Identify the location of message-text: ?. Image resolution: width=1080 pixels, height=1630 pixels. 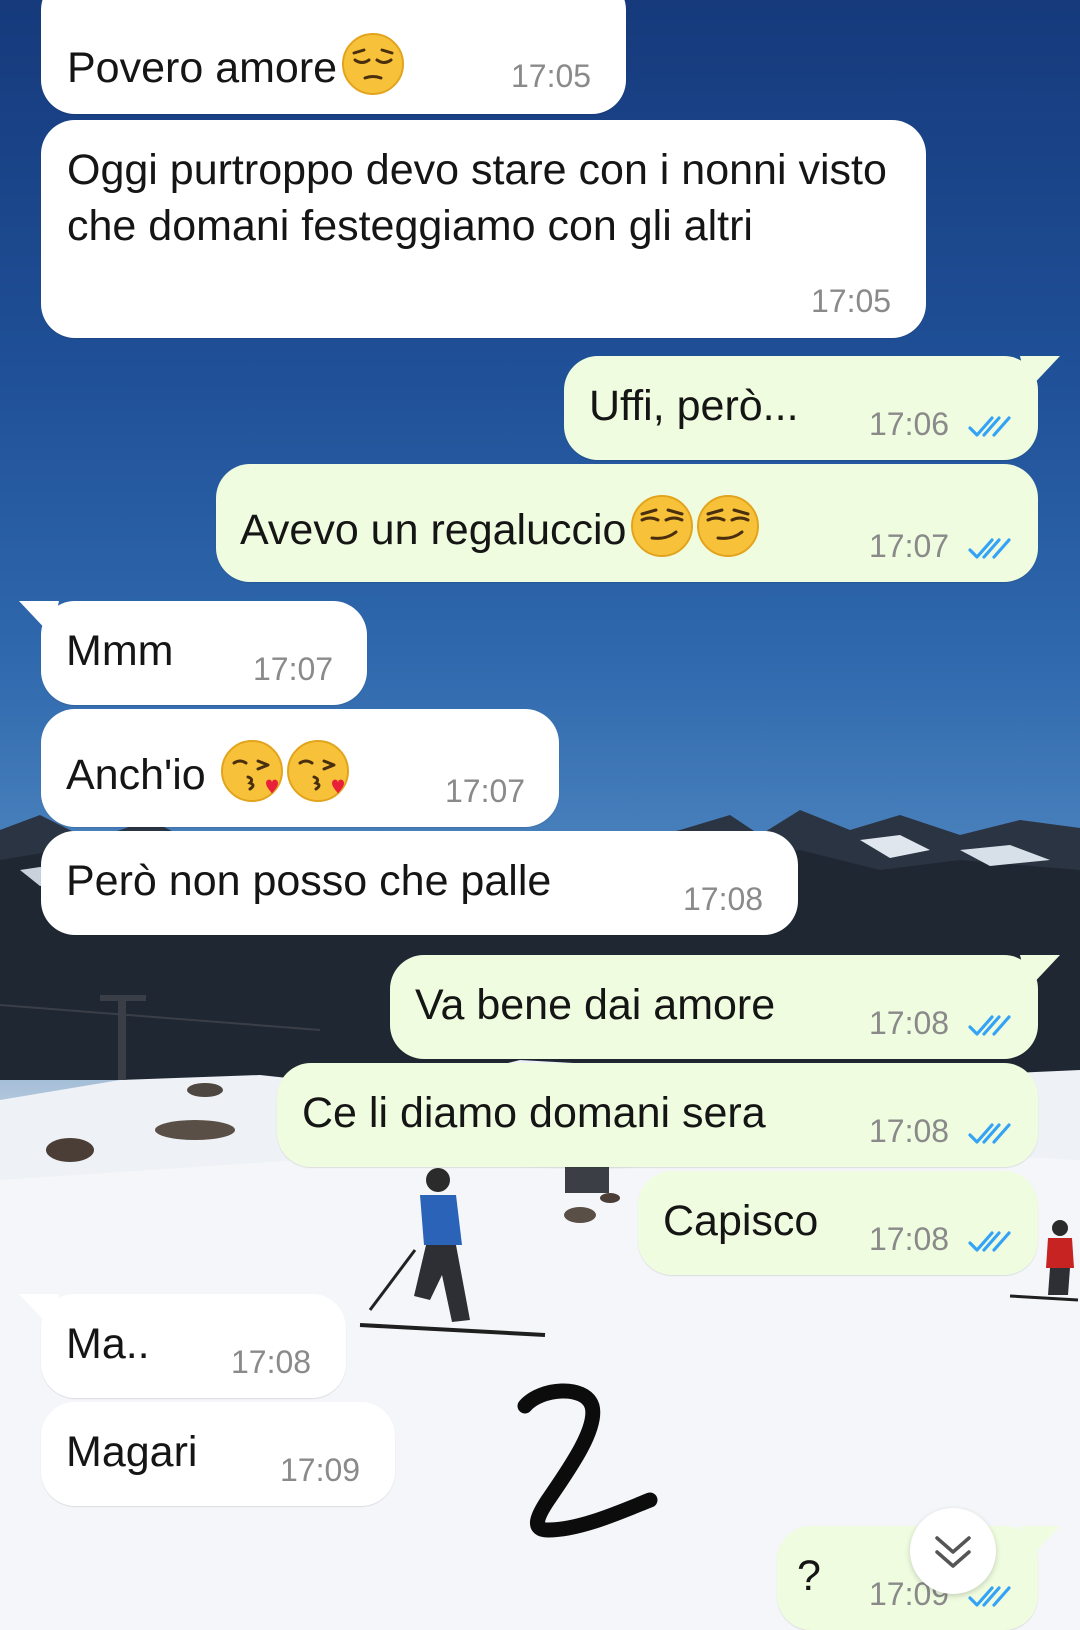
(809, 1576).